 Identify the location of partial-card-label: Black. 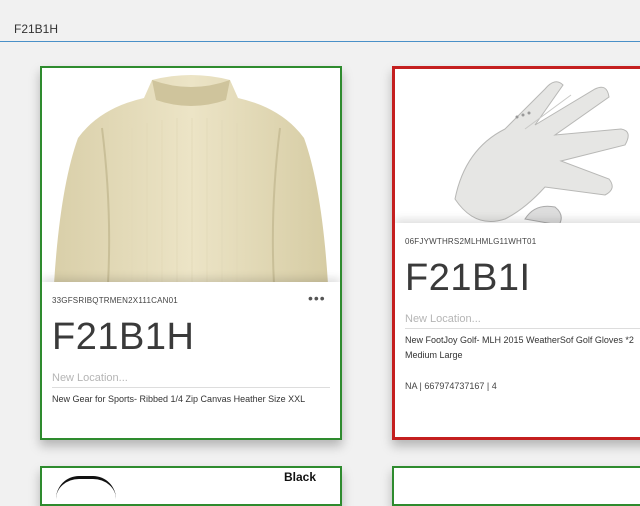
(300, 477).